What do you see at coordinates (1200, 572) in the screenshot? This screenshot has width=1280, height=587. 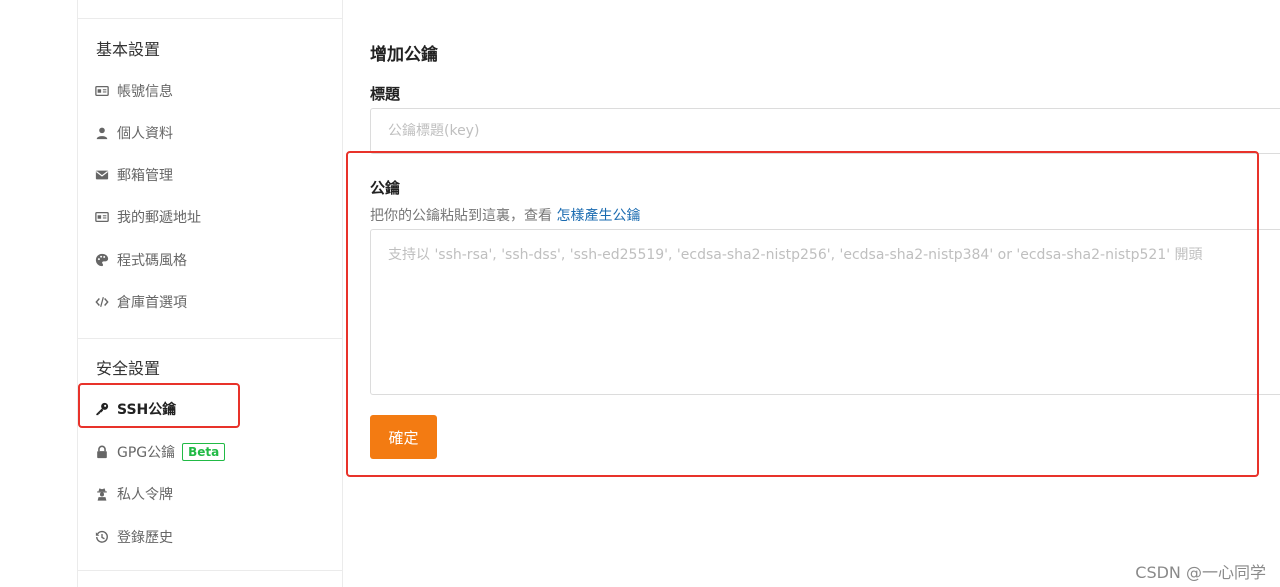 I see `watermark: CSDN @一心同学` at bounding box center [1200, 572].